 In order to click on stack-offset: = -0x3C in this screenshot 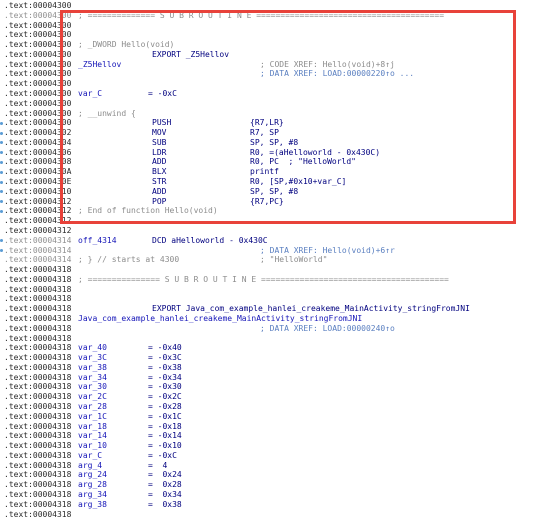, I will do `click(165, 358)`.